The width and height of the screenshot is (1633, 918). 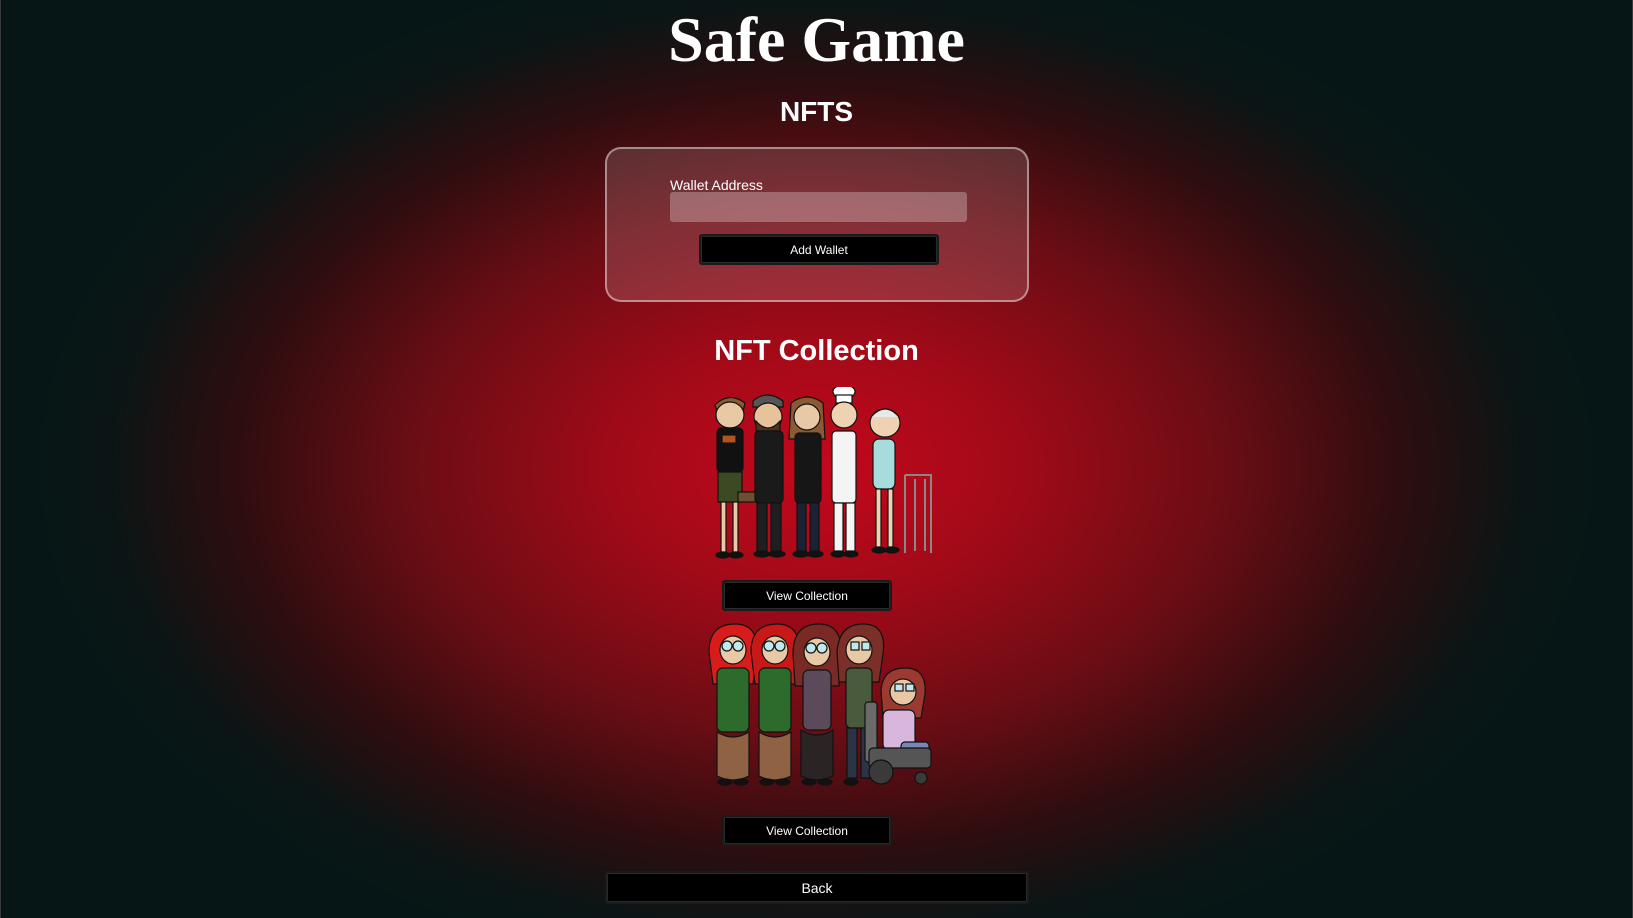 What do you see at coordinates (817, 224) in the screenshot?
I see `wallet-card: Wallet Address Add Wallet` at bounding box center [817, 224].